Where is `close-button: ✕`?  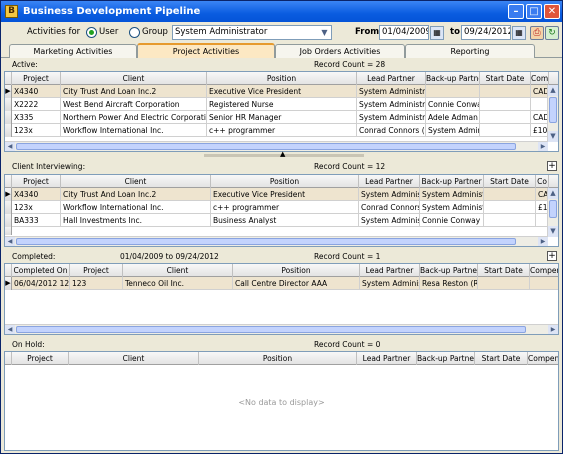
close-button: ✕ is located at coordinates (552, 11).